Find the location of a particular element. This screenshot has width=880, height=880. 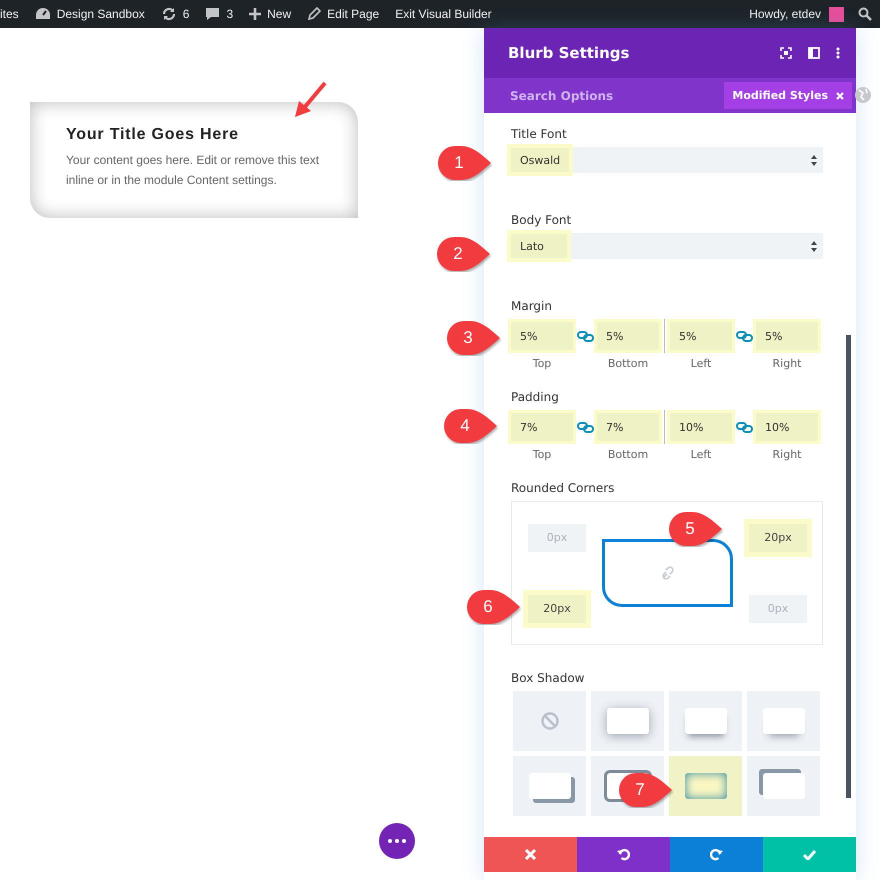

callout-tooltip: 6 is located at coordinates (494, 607).